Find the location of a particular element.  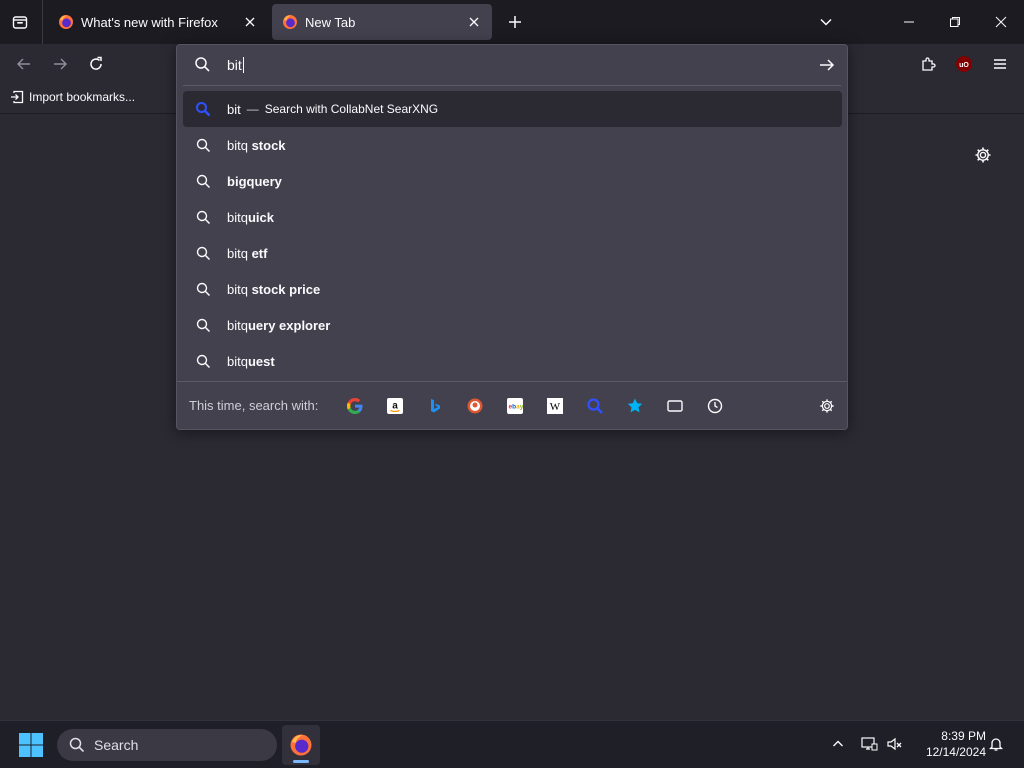

firefox-icon is located at coordinates (301, 745).